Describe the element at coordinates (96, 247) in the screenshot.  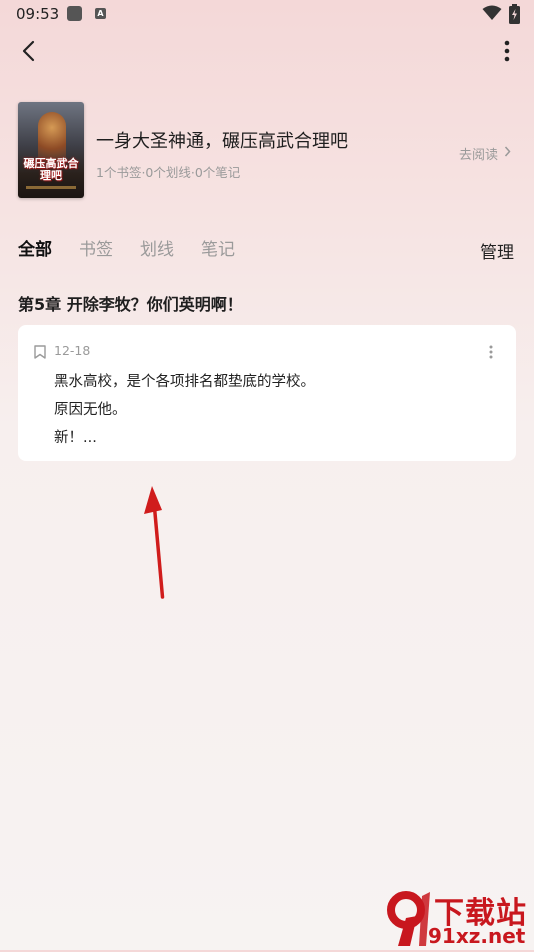
I see `tab-bookmarks: 书签` at that location.